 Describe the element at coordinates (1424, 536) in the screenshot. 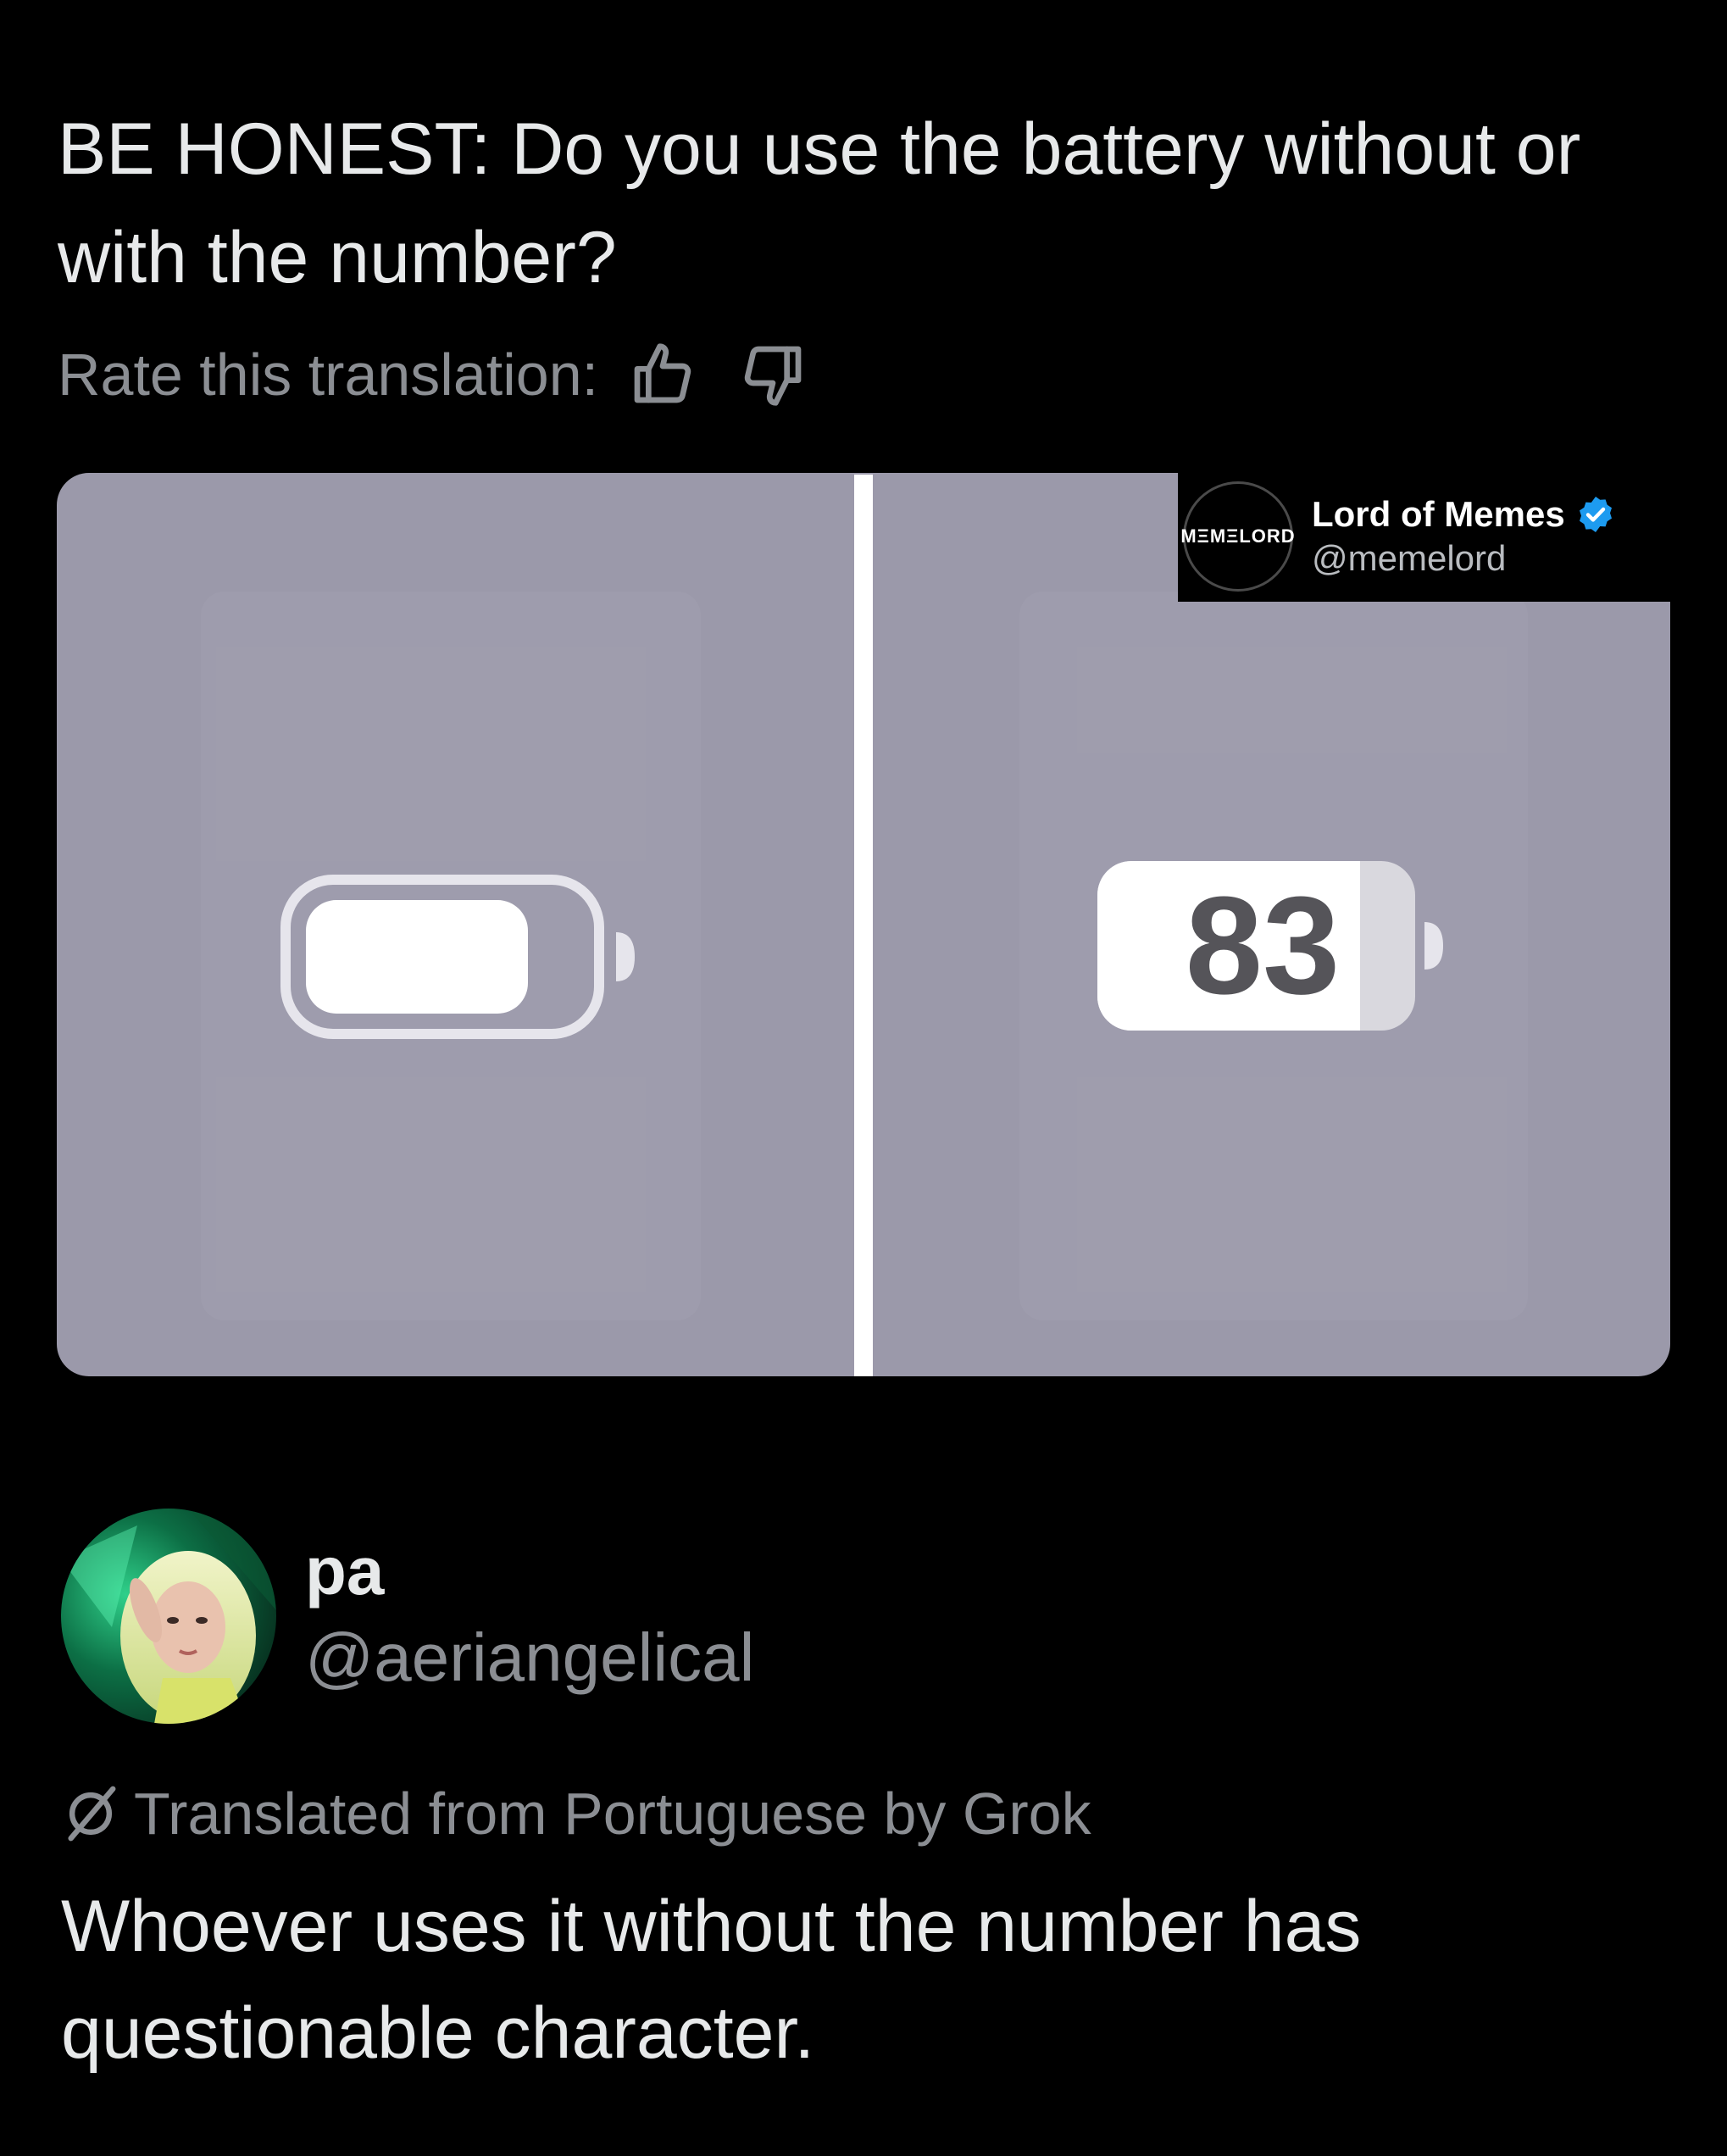

I see `watermark-badge: MΞMΞLORD Lord of Memes @memelord` at that location.